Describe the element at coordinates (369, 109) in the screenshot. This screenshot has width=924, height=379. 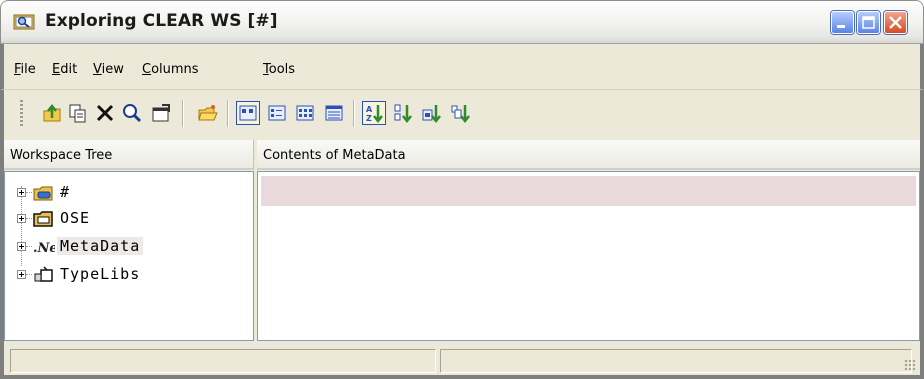
I see `svg-text: A` at that location.